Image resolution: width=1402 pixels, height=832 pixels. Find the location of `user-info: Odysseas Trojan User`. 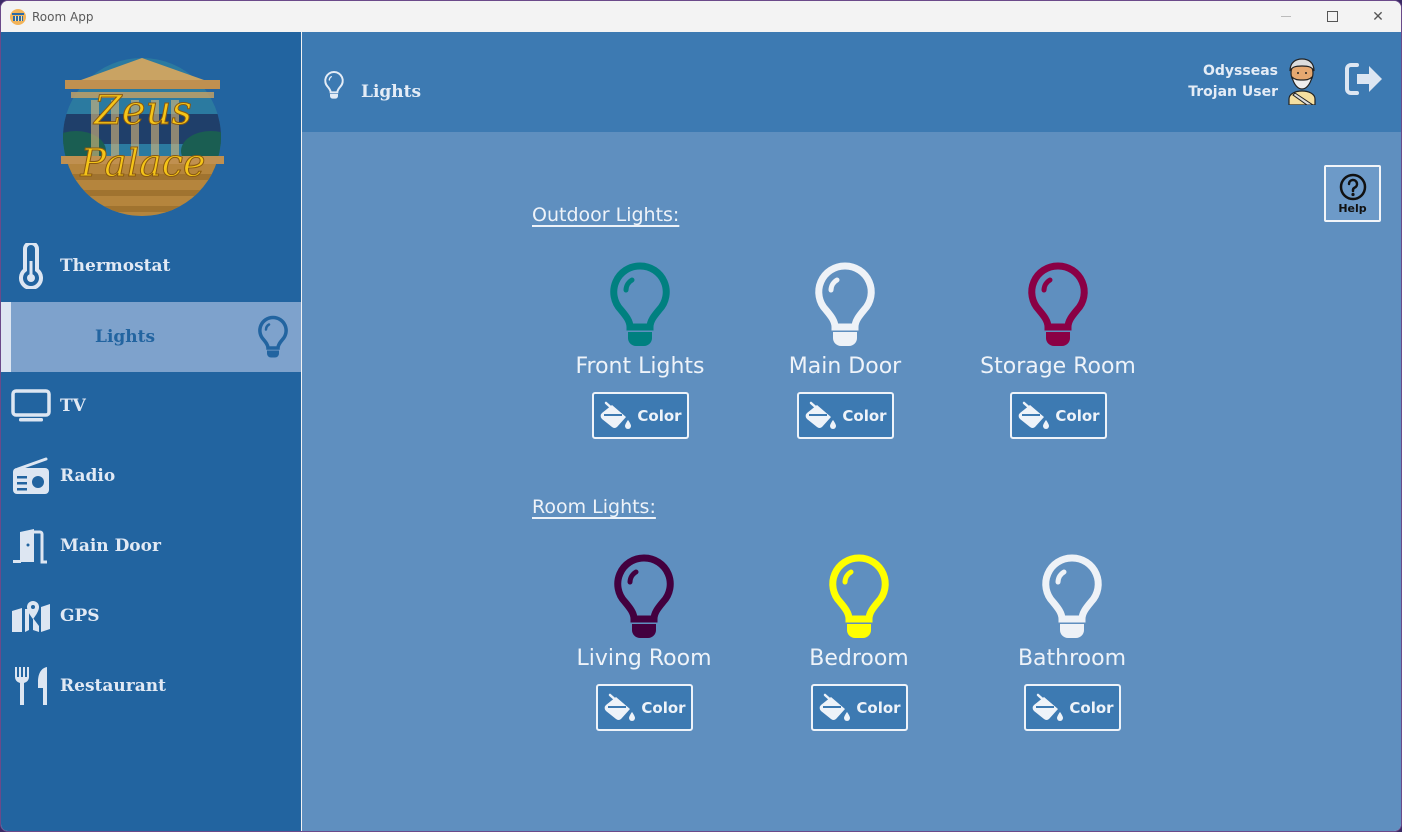

user-info: Odysseas Trojan User is located at coordinates (1233, 82).